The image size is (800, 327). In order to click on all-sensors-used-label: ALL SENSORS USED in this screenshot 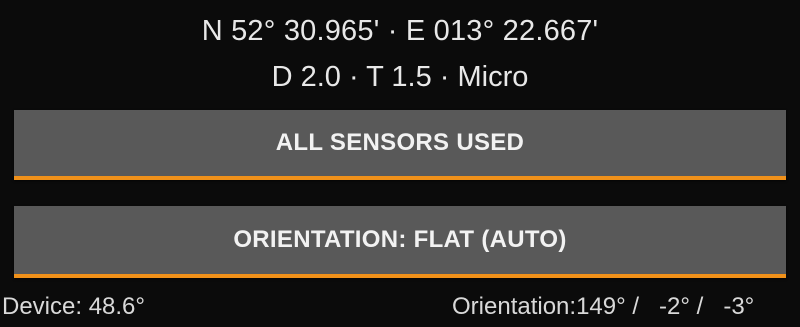, I will do `click(400, 142)`.